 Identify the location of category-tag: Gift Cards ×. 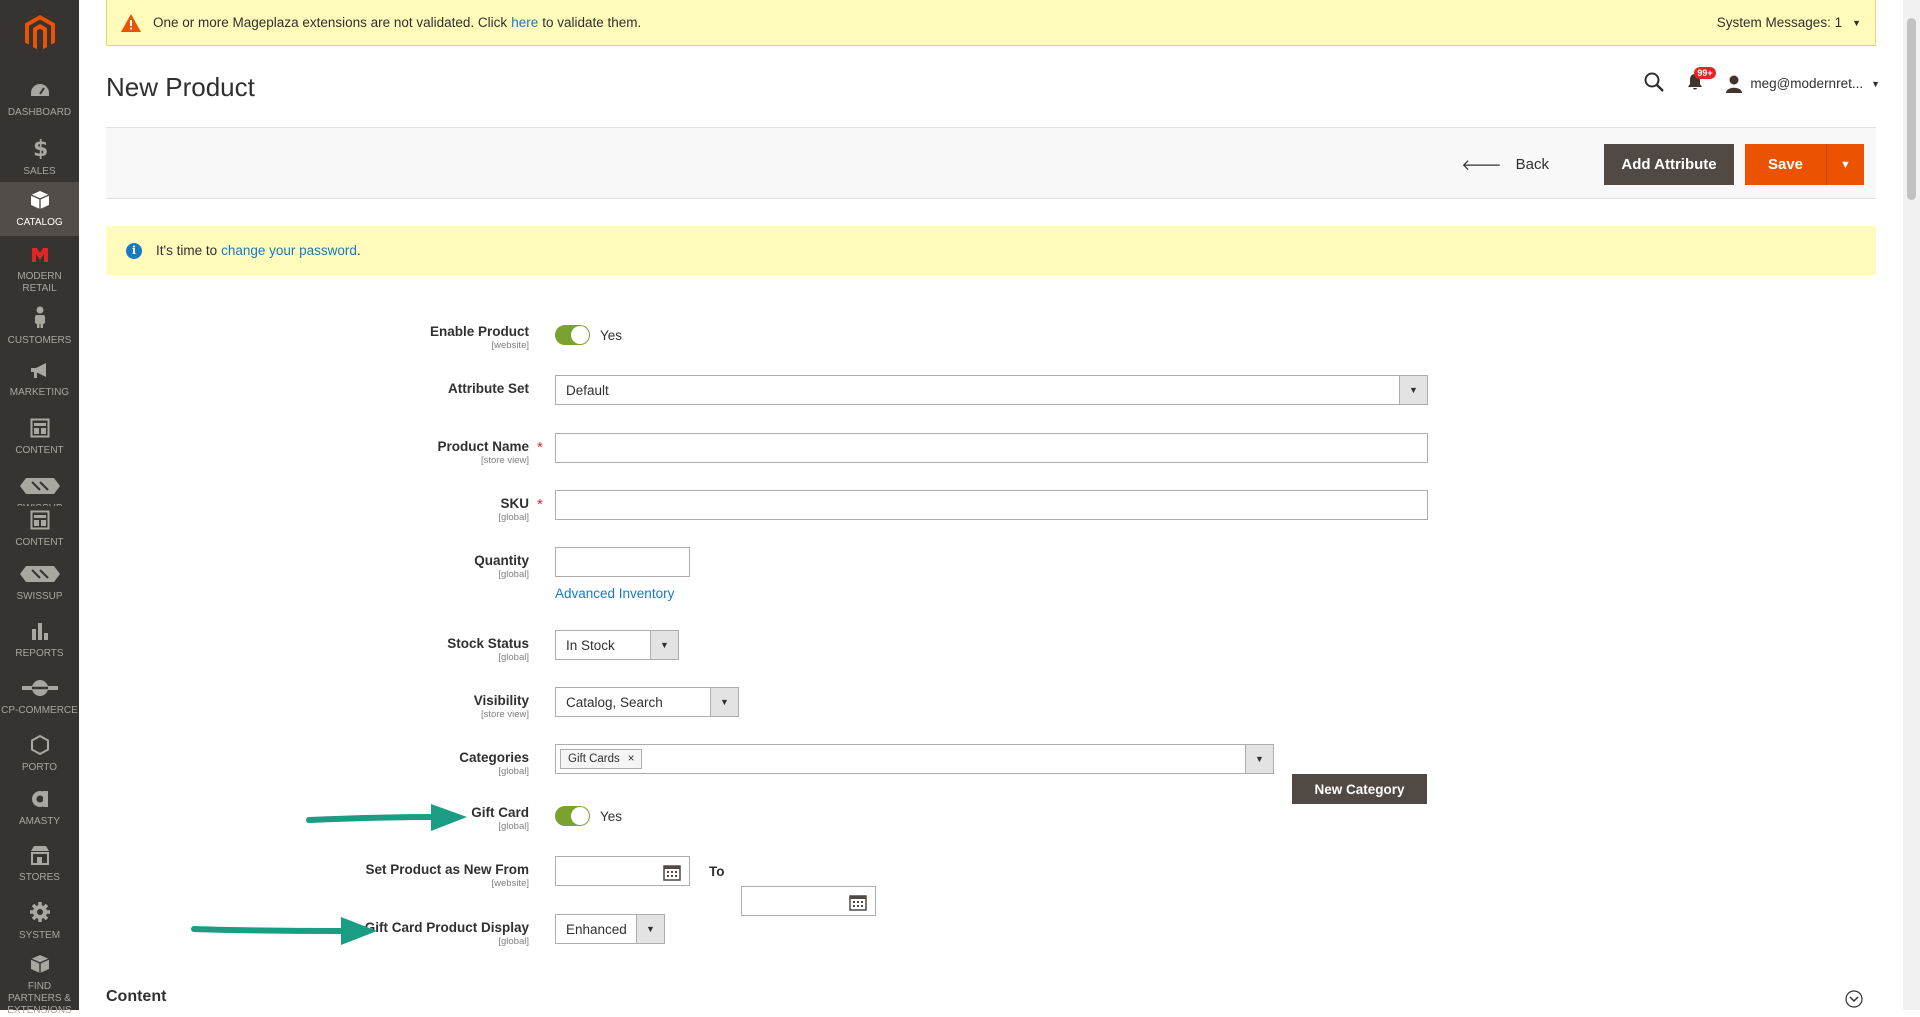
(601, 759).